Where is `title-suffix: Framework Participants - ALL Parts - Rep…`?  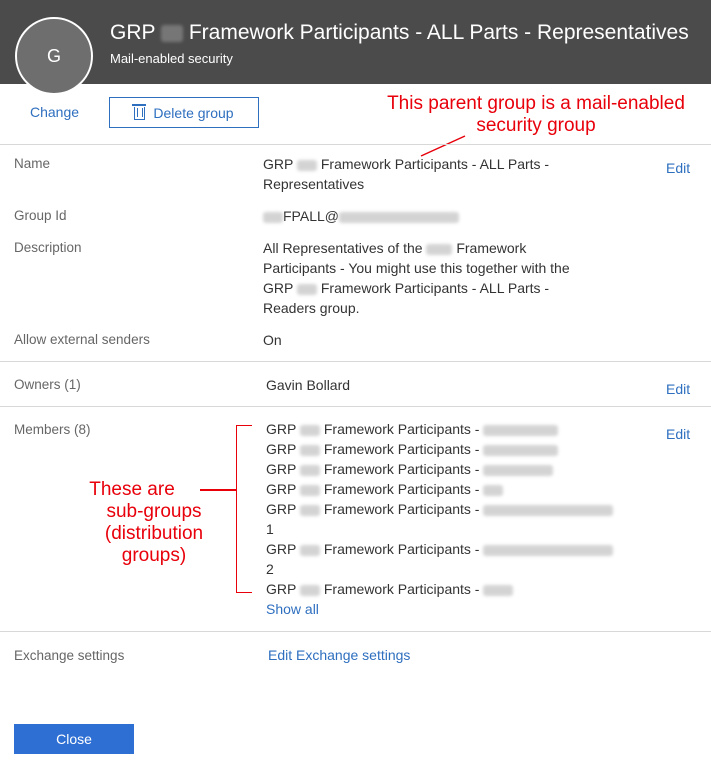 title-suffix: Framework Participants - ALL Parts - Rep… is located at coordinates (438, 32).